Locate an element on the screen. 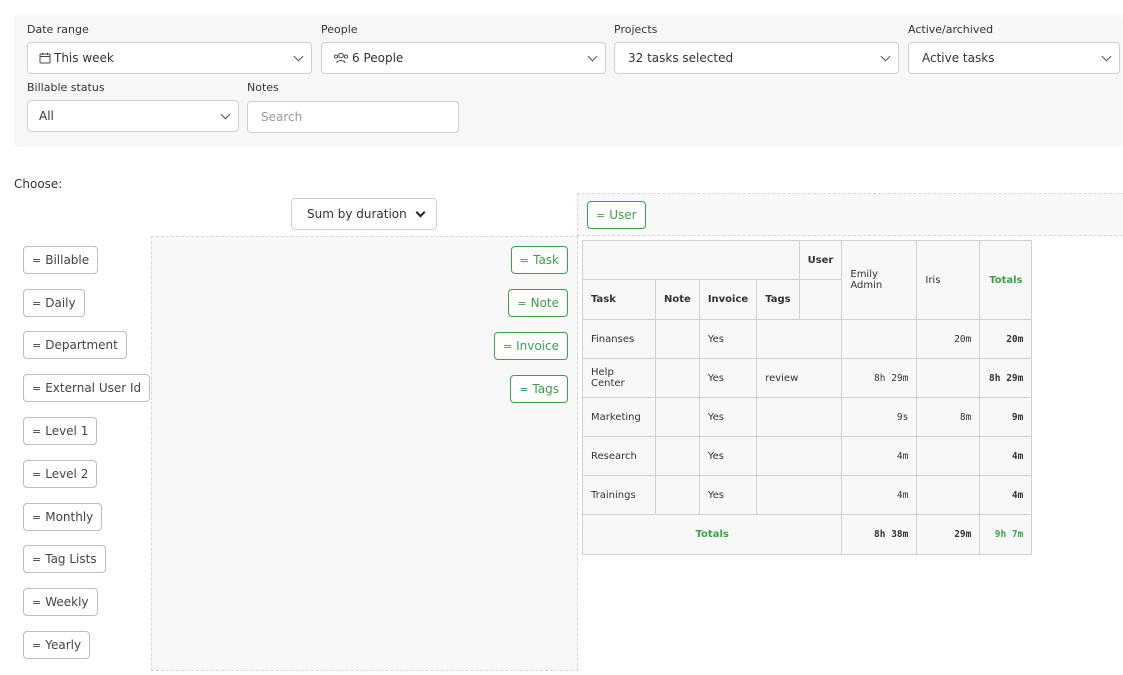 Image resolution: width=1123 pixels, height=675 pixels. field-chip-yearly: = Yearly is located at coordinates (57, 645).